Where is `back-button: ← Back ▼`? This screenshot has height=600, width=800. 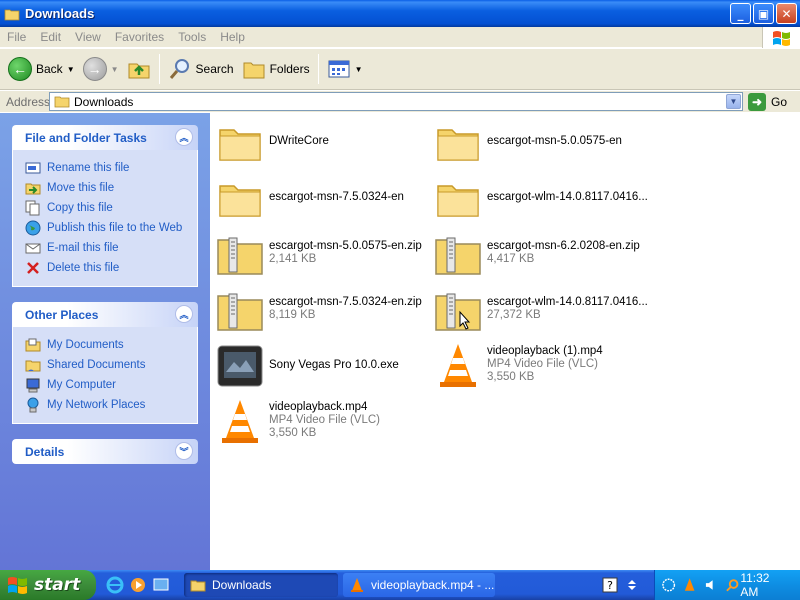
back-button: ← Back ▼ is located at coordinates (41, 69).